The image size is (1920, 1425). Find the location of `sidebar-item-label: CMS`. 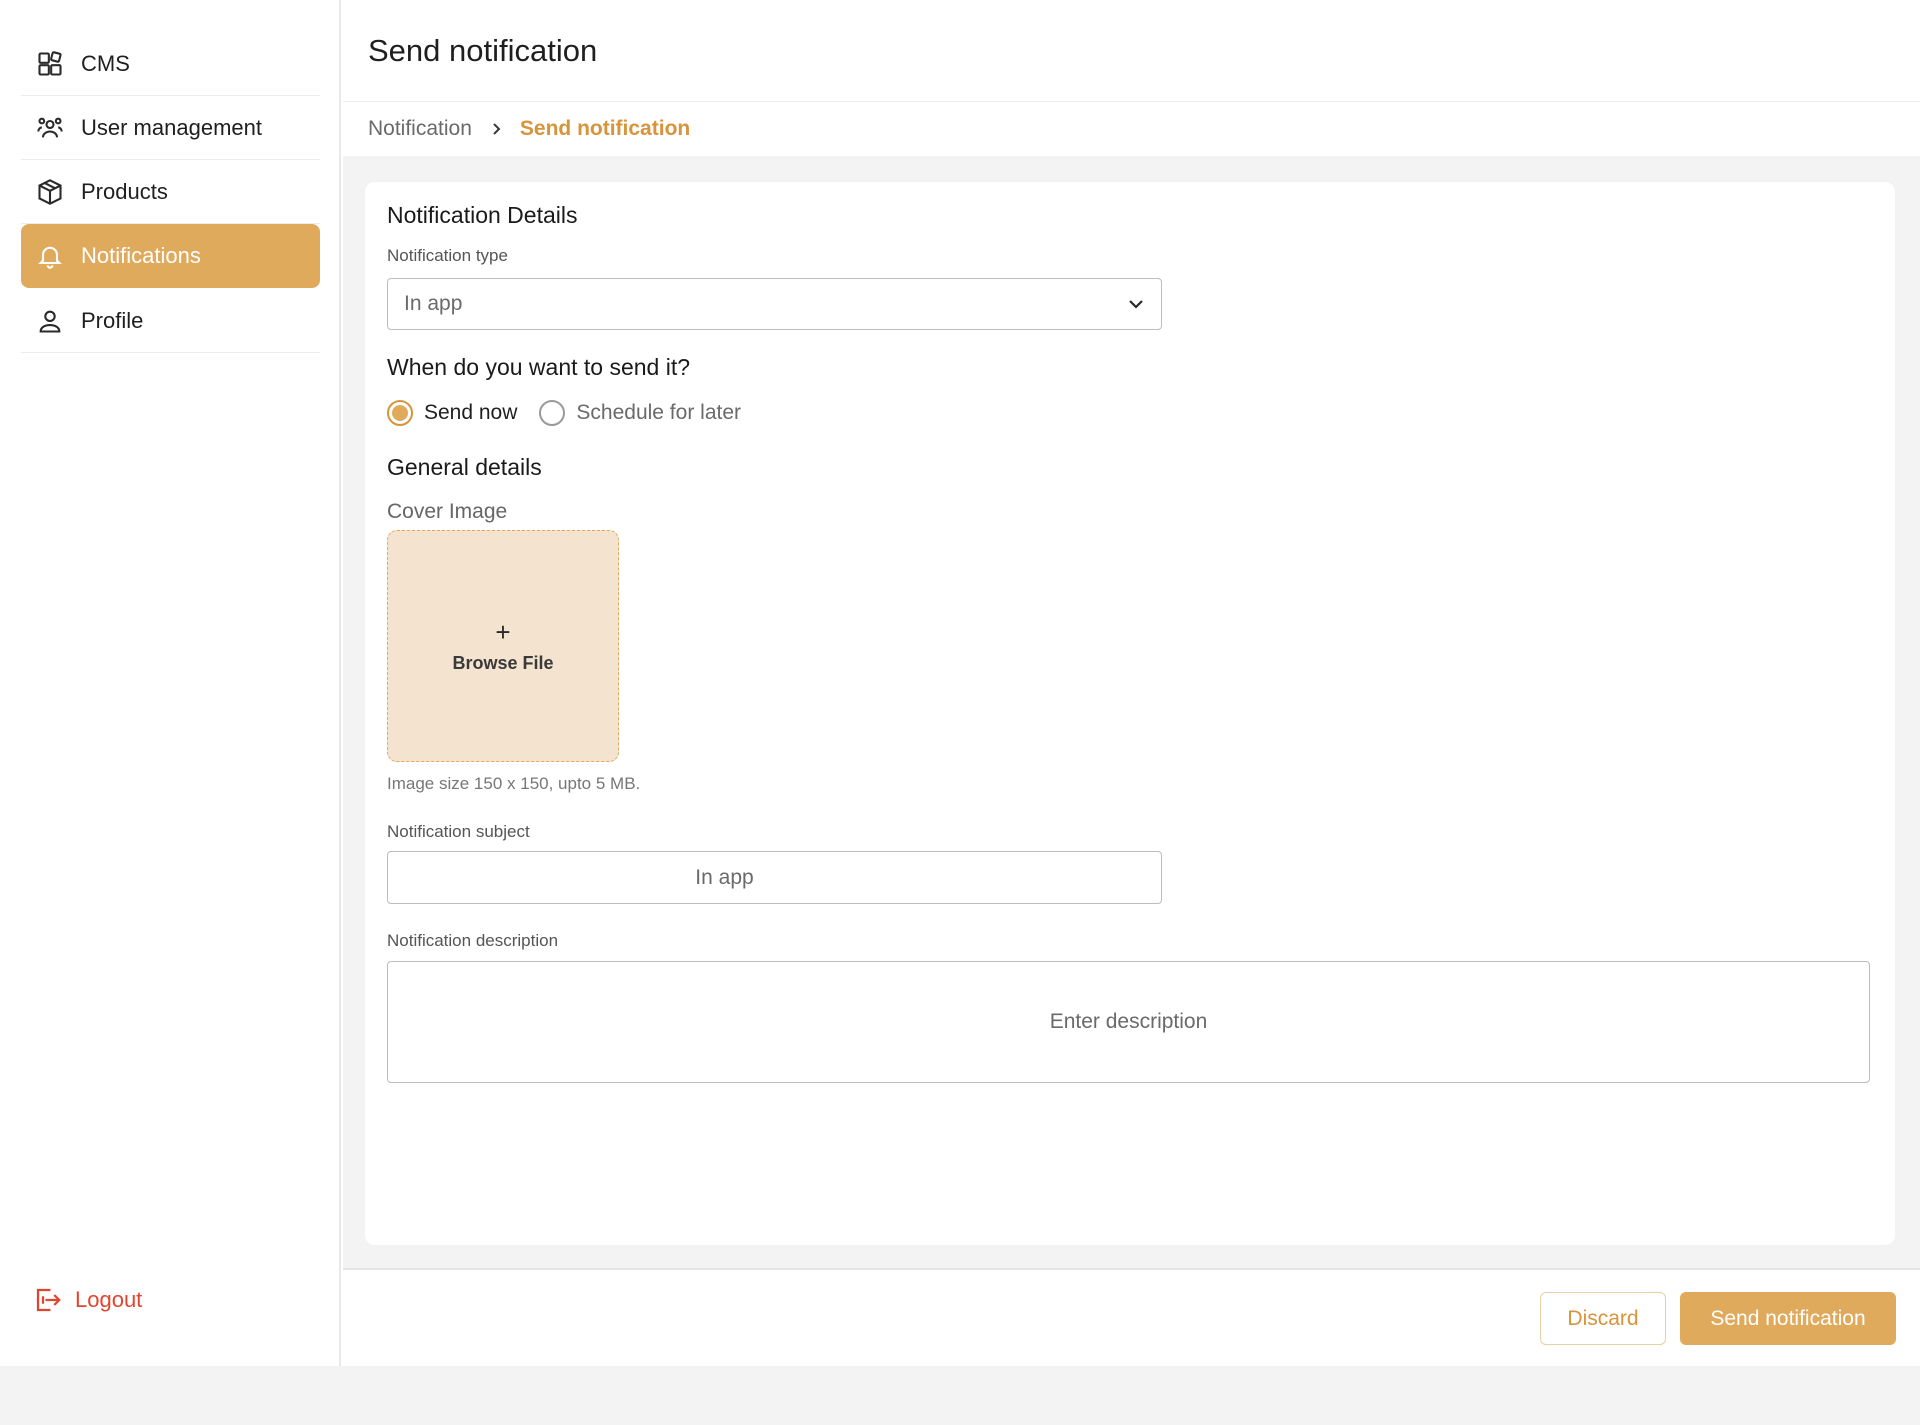

sidebar-item-label: CMS is located at coordinates (105, 63).